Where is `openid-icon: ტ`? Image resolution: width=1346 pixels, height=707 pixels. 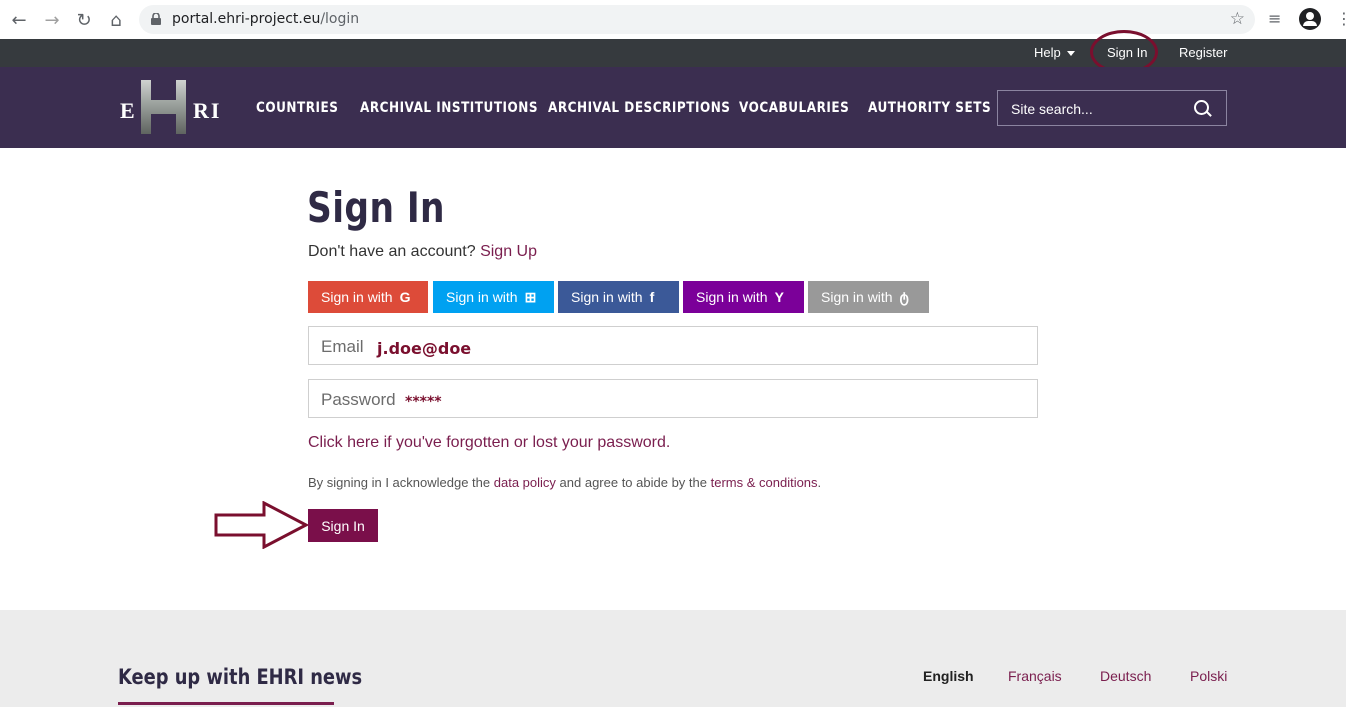 openid-icon: ტ is located at coordinates (904, 296).